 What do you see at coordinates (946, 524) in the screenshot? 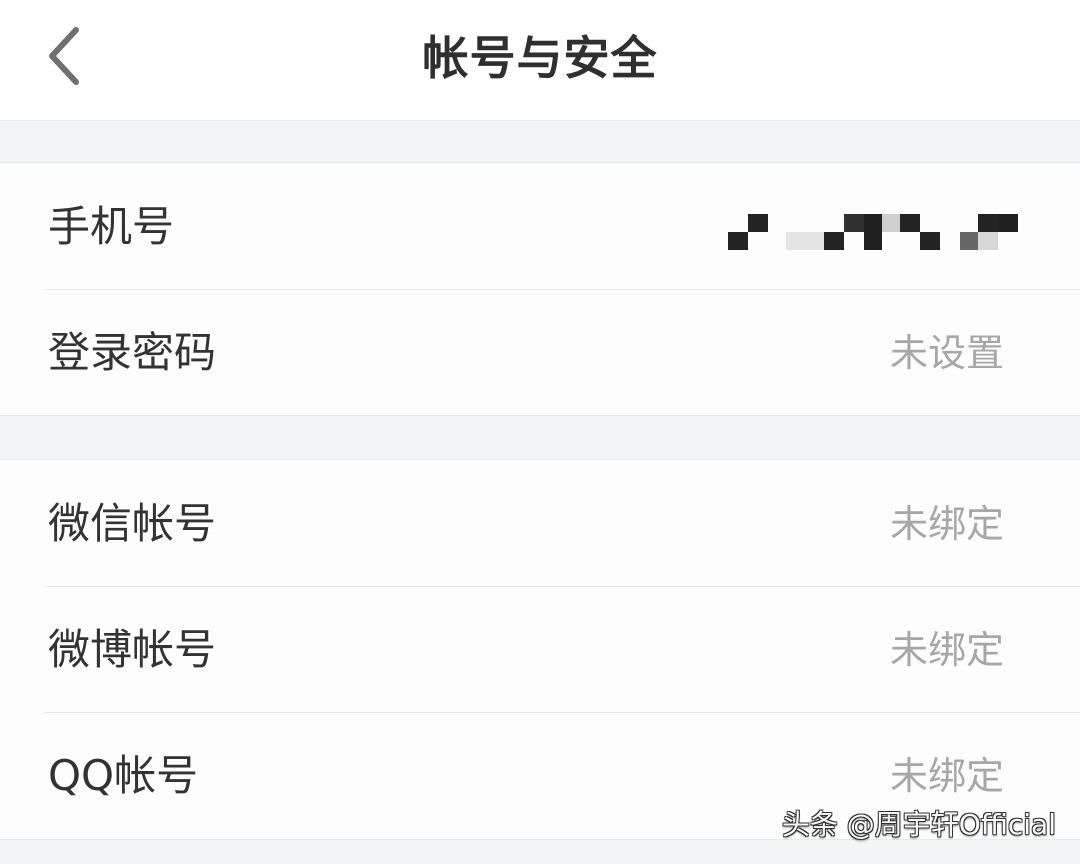
I see `wechat-account-status: 未绑定` at bounding box center [946, 524].